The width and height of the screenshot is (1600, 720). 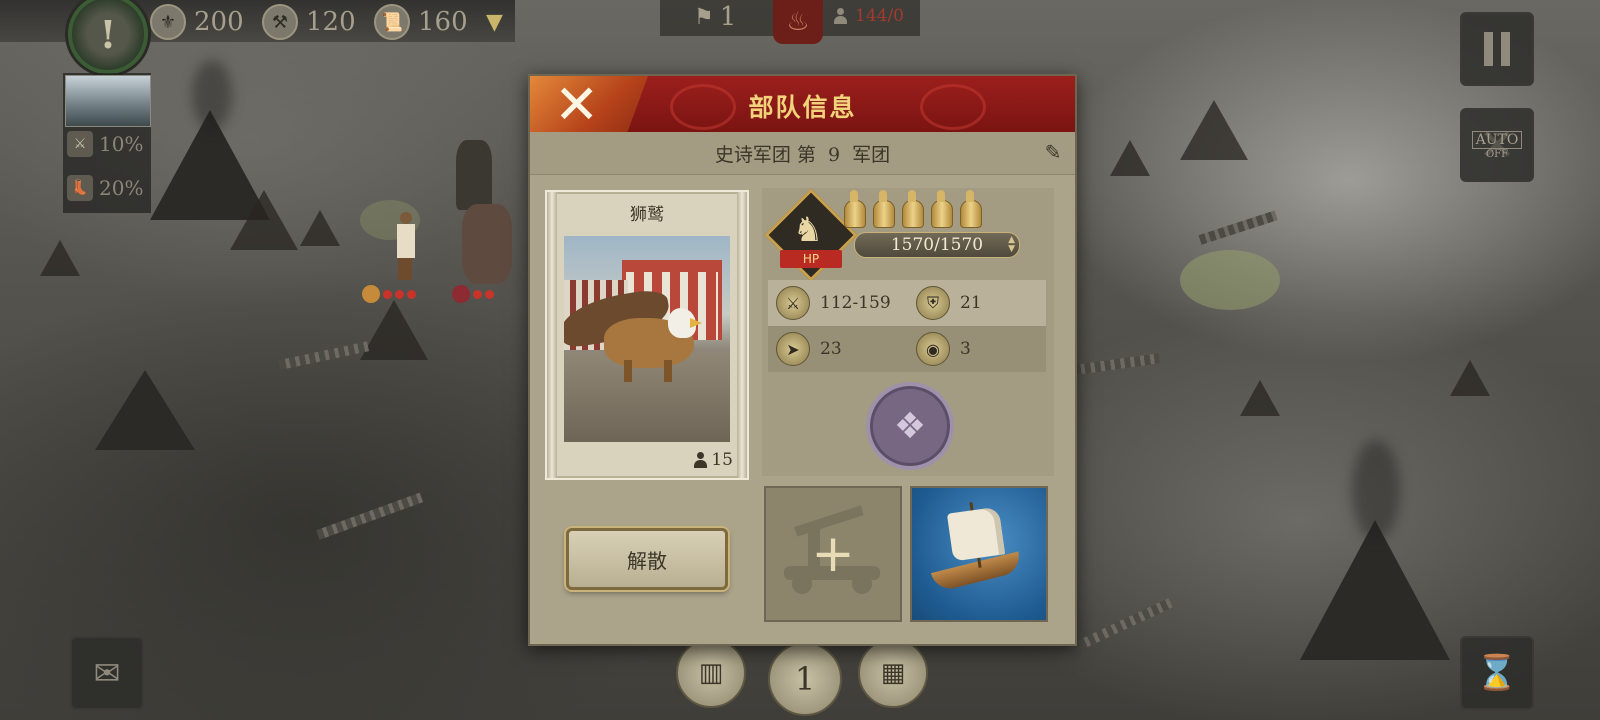 I want to click on legion-bar: 史诗军团 第 9 军团 ✎, so click(x=802, y=153).